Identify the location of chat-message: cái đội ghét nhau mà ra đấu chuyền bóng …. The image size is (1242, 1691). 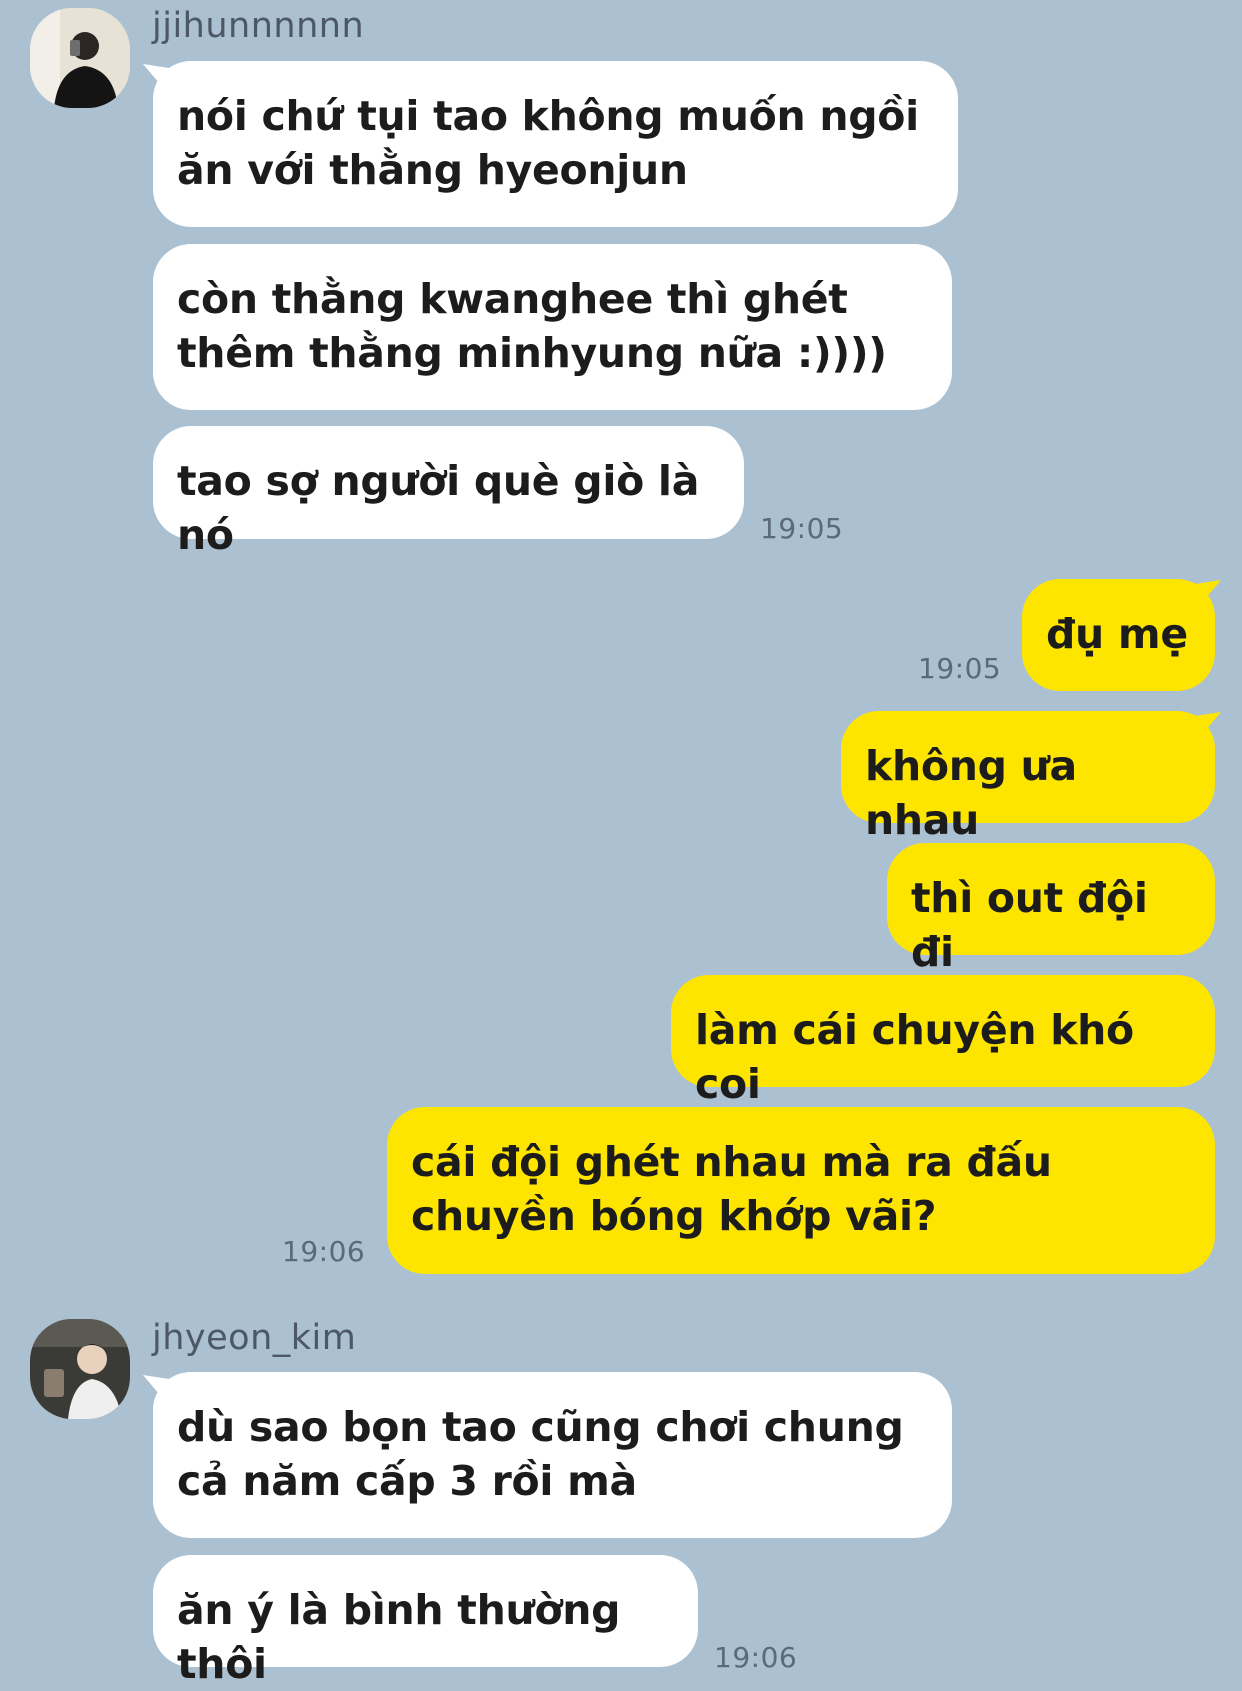
(801, 1190).